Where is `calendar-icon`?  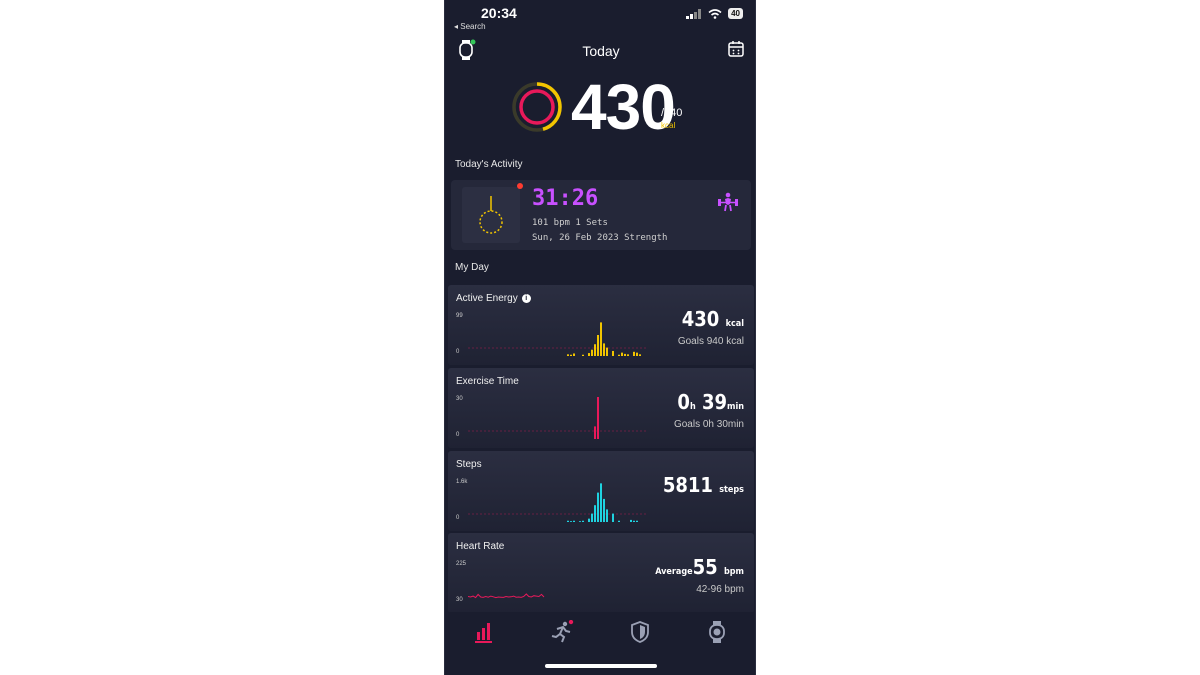 calendar-icon is located at coordinates (736, 49).